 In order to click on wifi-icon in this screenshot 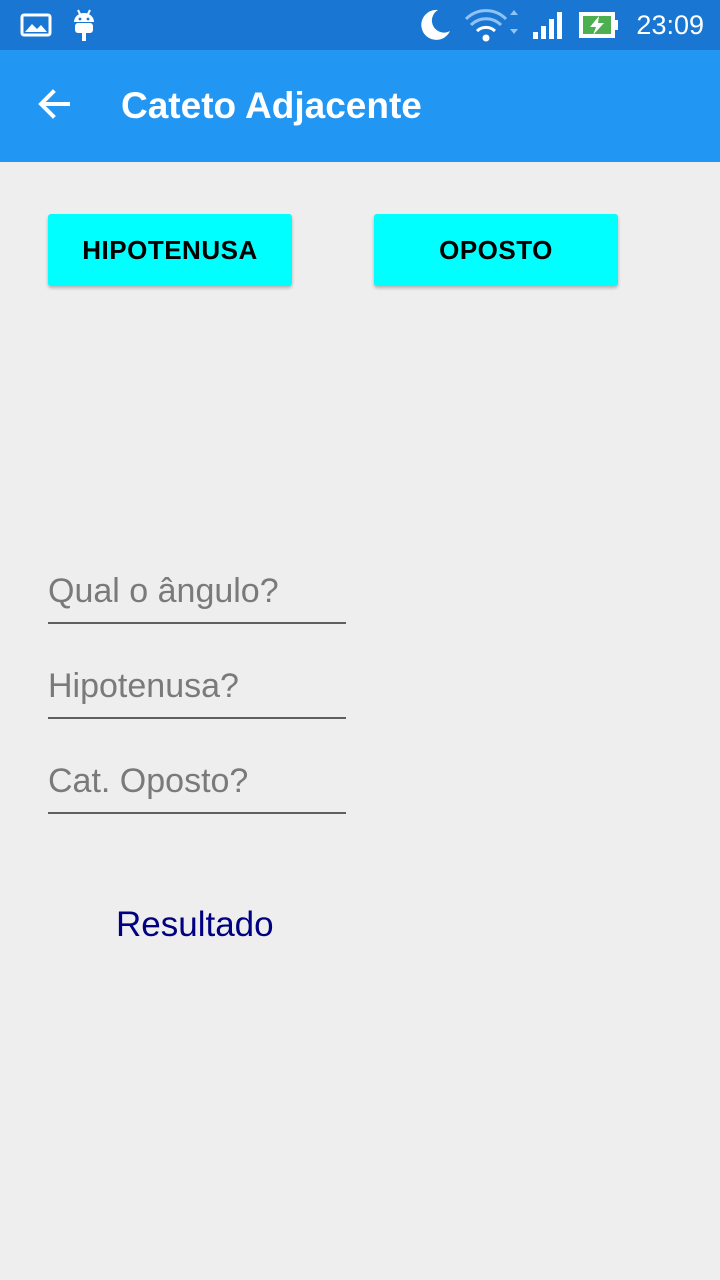, I will do `click(493, 25)`.